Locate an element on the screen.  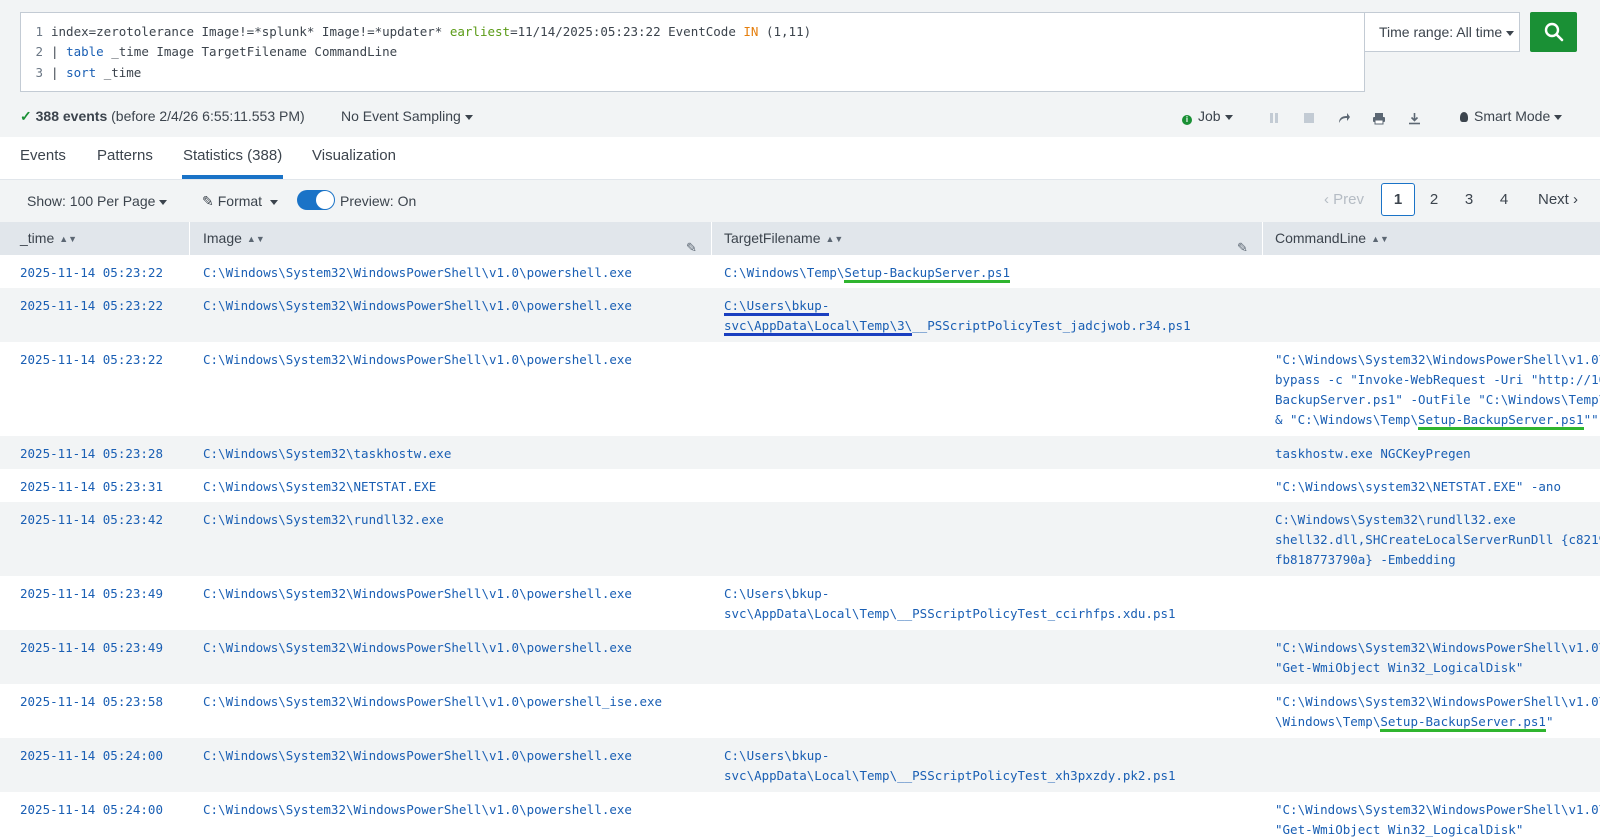
next-page-button: Next › is located at coordinates (1558, 199).